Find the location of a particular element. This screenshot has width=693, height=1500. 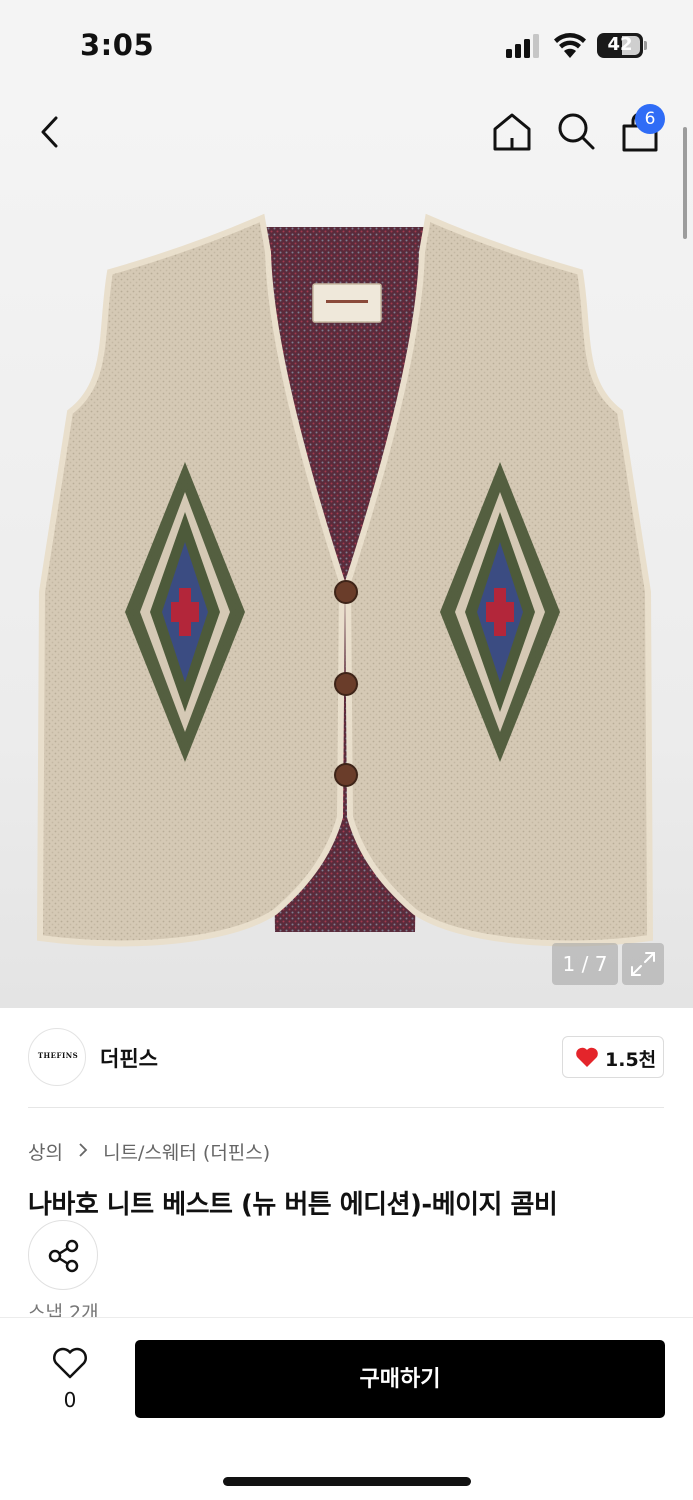

share-icon is located at coordinates (63, 1256).